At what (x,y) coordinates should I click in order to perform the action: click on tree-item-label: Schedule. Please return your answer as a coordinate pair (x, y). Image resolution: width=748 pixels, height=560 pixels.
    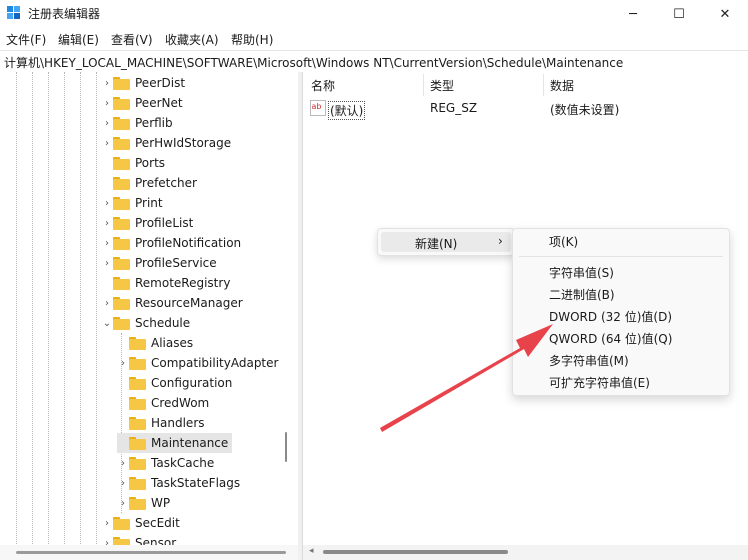
    Looking at the image, I should click on (163, 323).